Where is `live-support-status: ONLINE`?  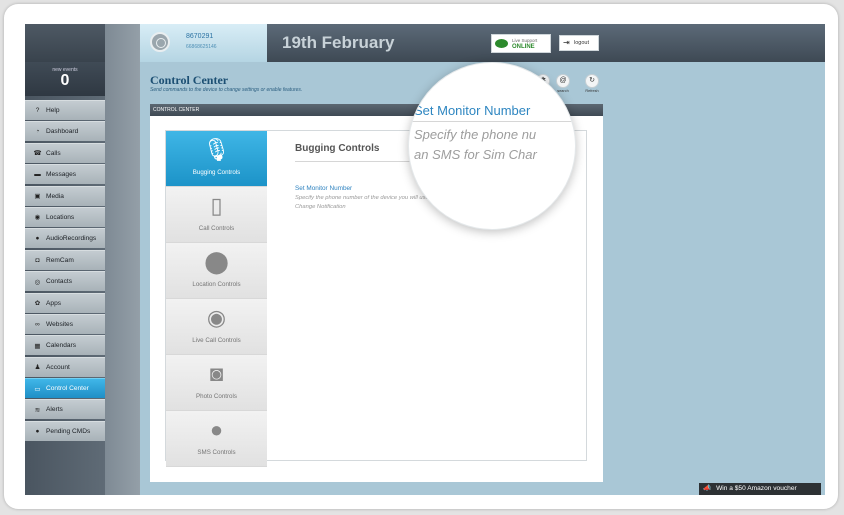 live-support-status: ONLINE is located at coordinates (523, 47).